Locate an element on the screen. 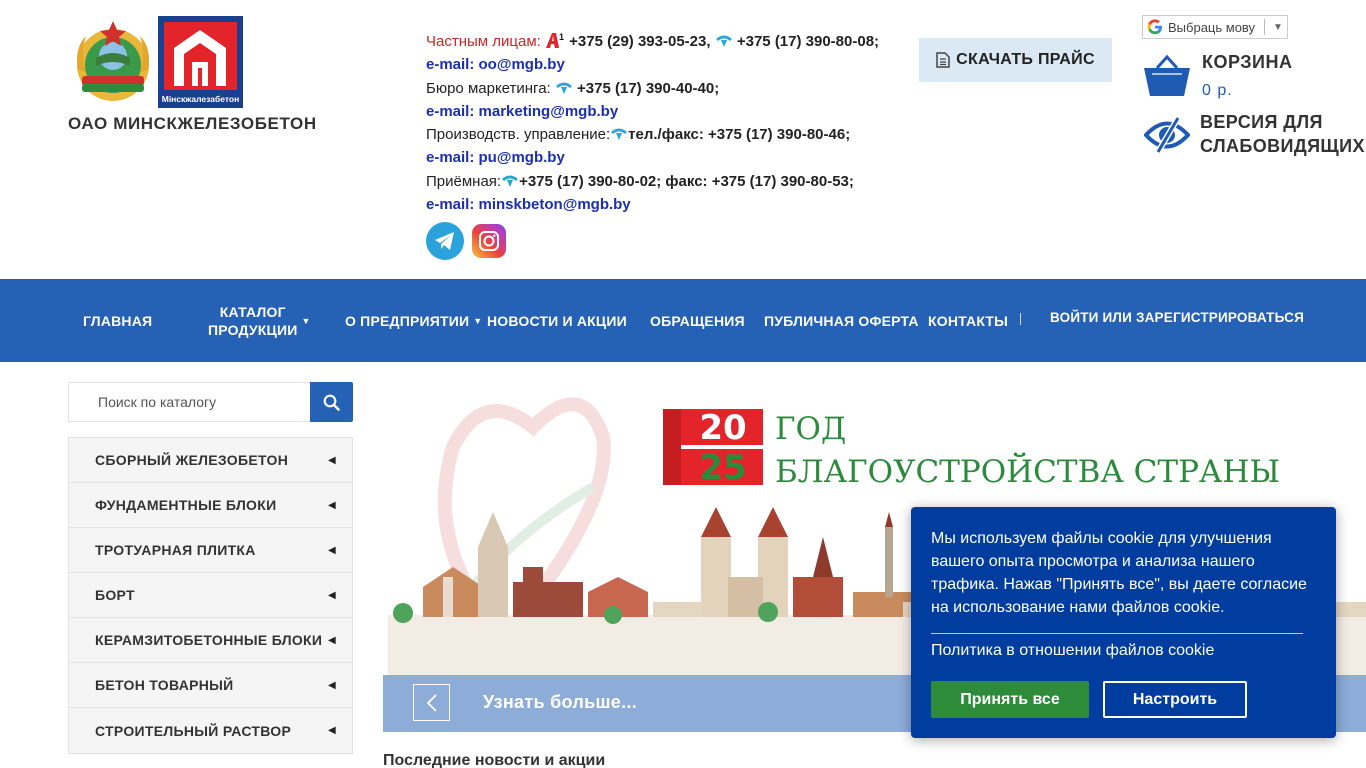  private-label: Частным лицам: is located at coordinates (483, 41).